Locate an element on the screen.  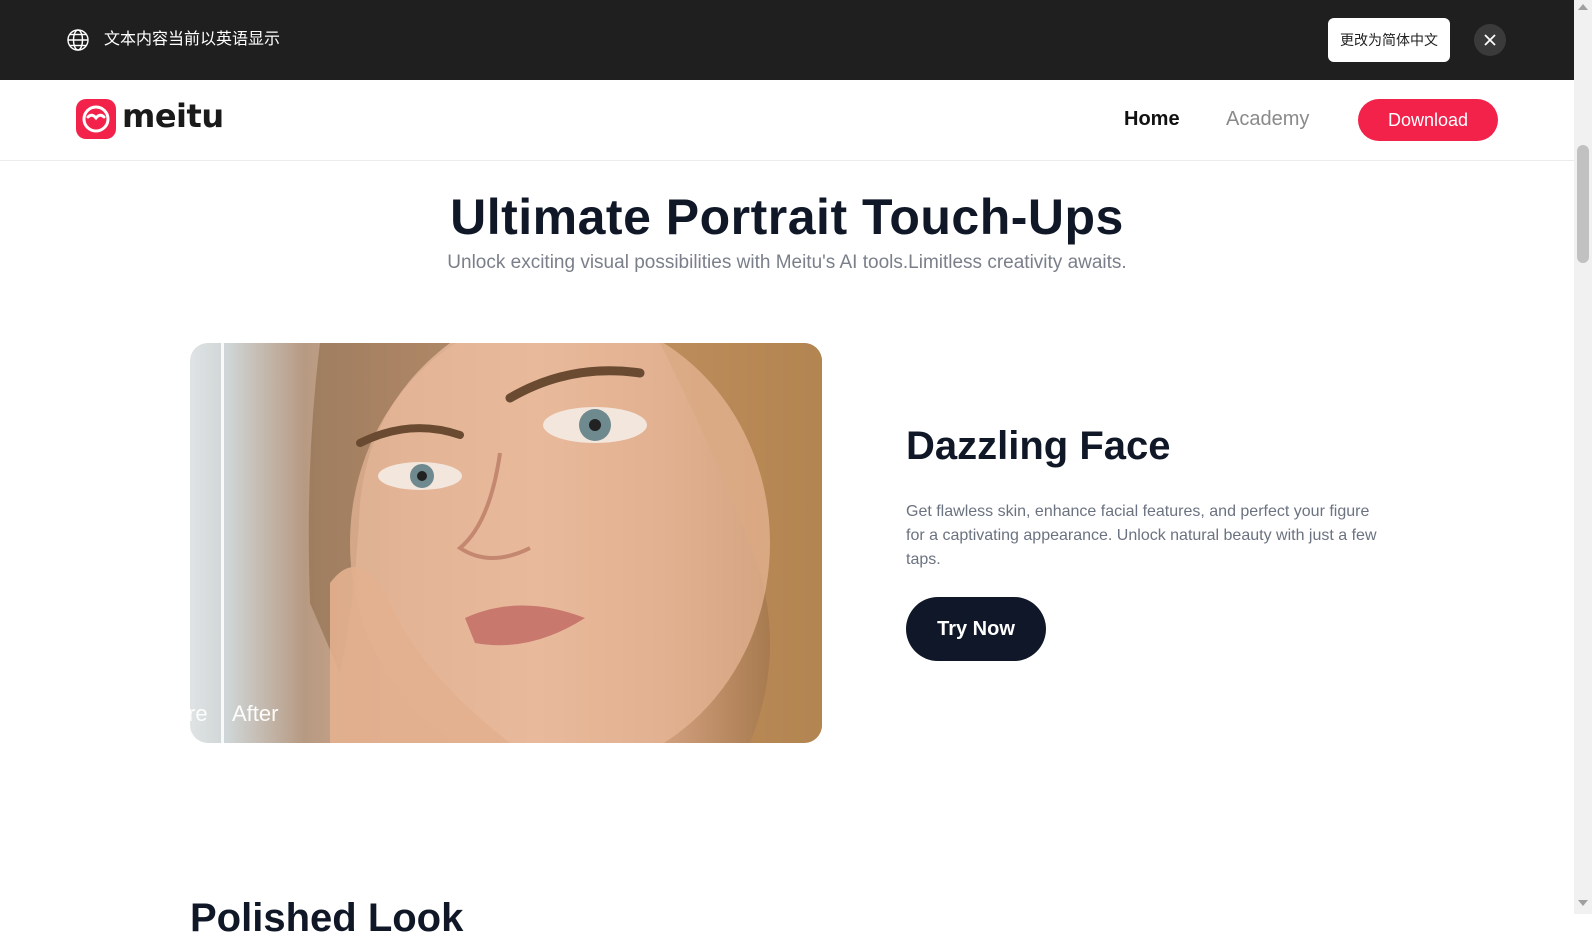
page-scrollbar is located at coordinates (1583, 457).